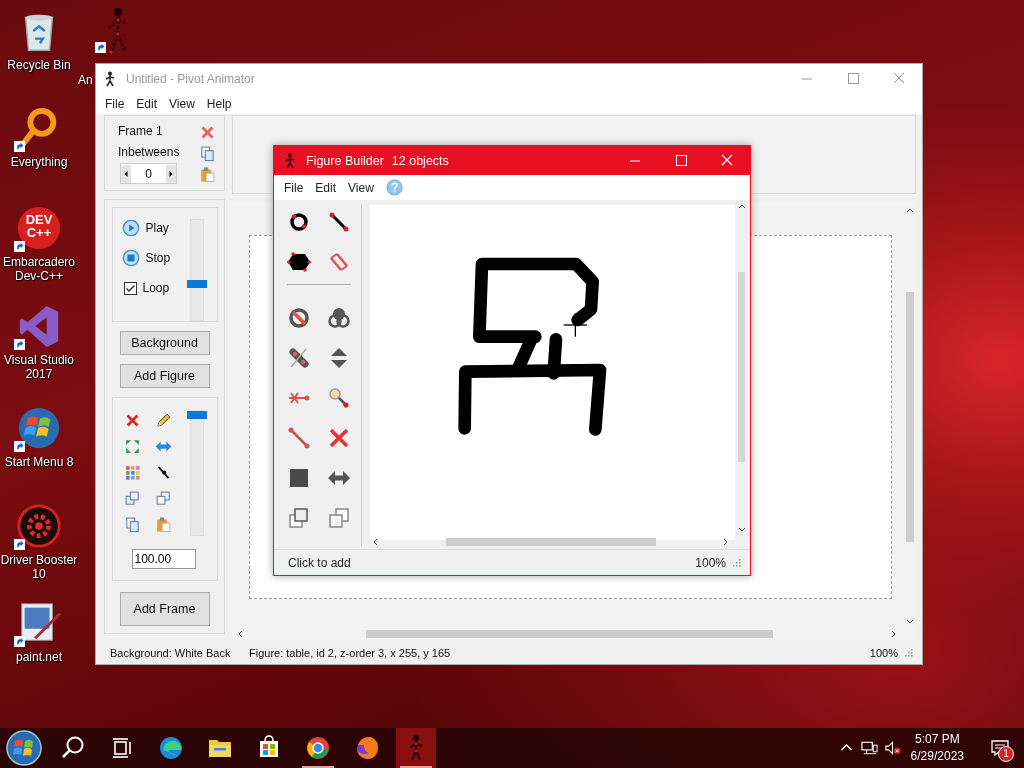 The height and width of the screenshot is (768, 1024). Describe the element at coordinates (575, 325) in the screenshot. I see `crosshair-cursor-icon` at that location.